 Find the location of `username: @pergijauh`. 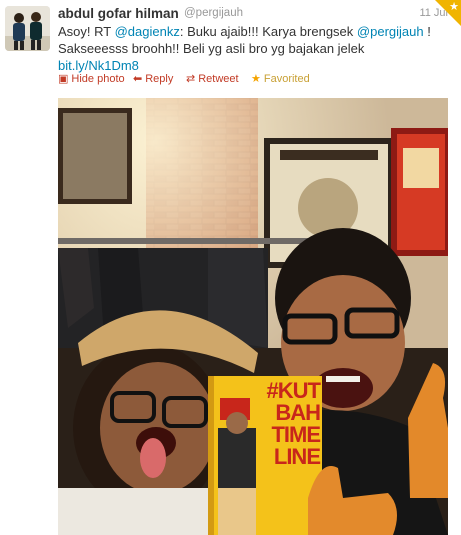

username: @pergijauh is located at coordinates (213, 13).